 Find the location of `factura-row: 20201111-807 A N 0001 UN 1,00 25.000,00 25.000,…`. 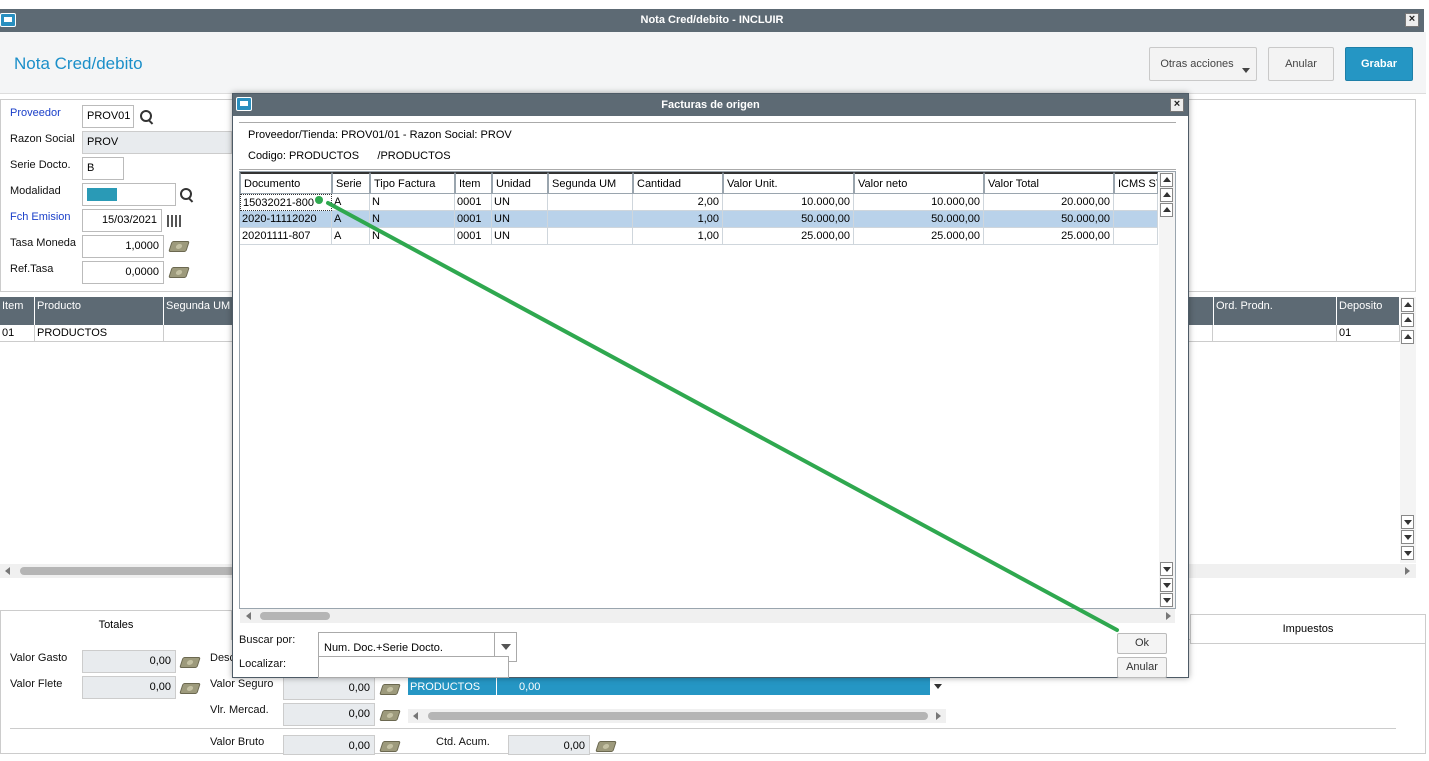

factura-row: 20201111-807 A N 0001 UN 1,00 25.000,00 25.000,… is located at coordinates (699, 236).